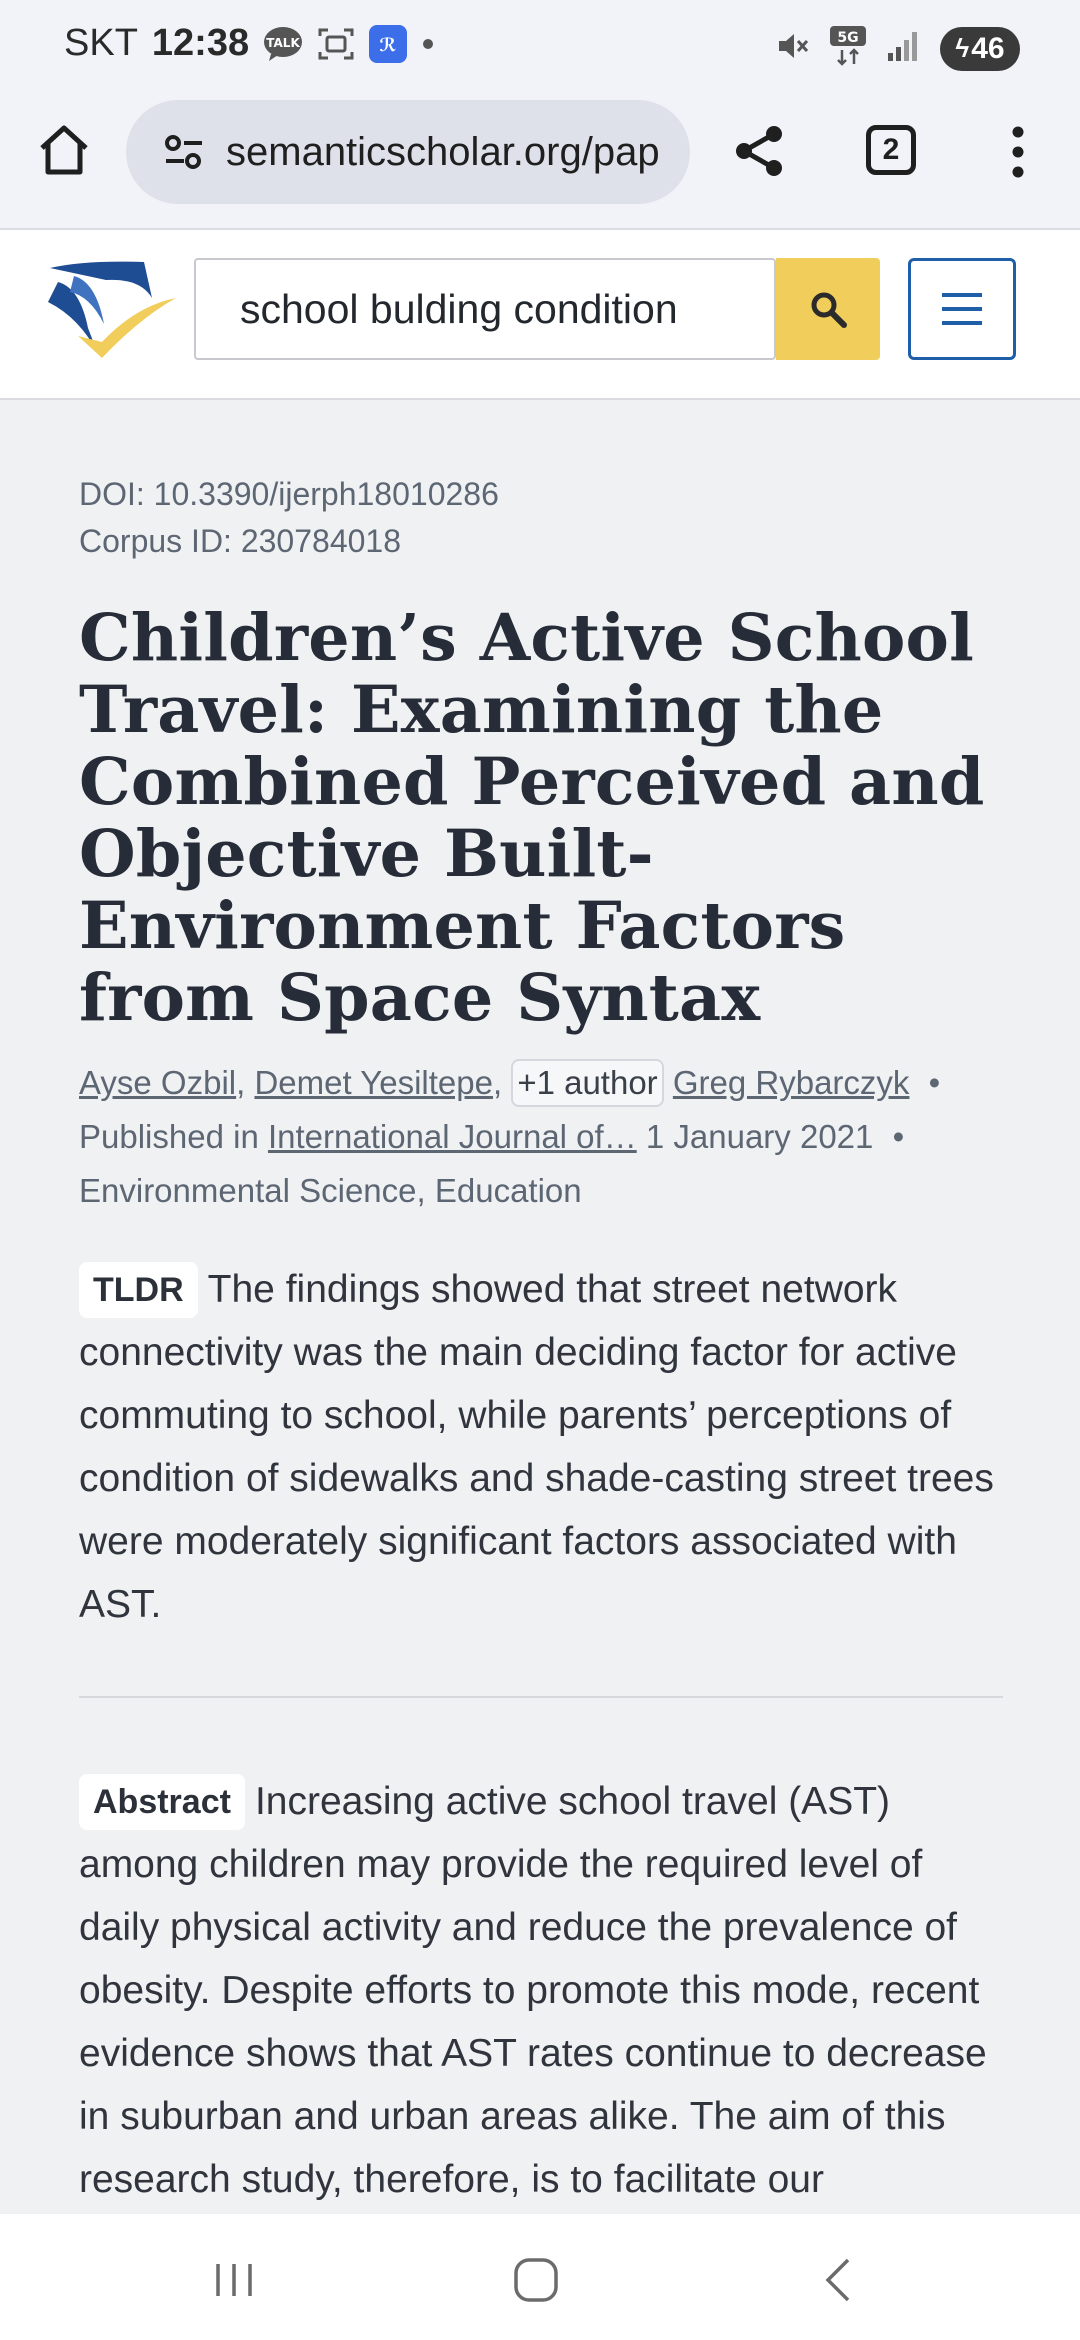  I want to click on battery-level: 46, so click(988, 48).